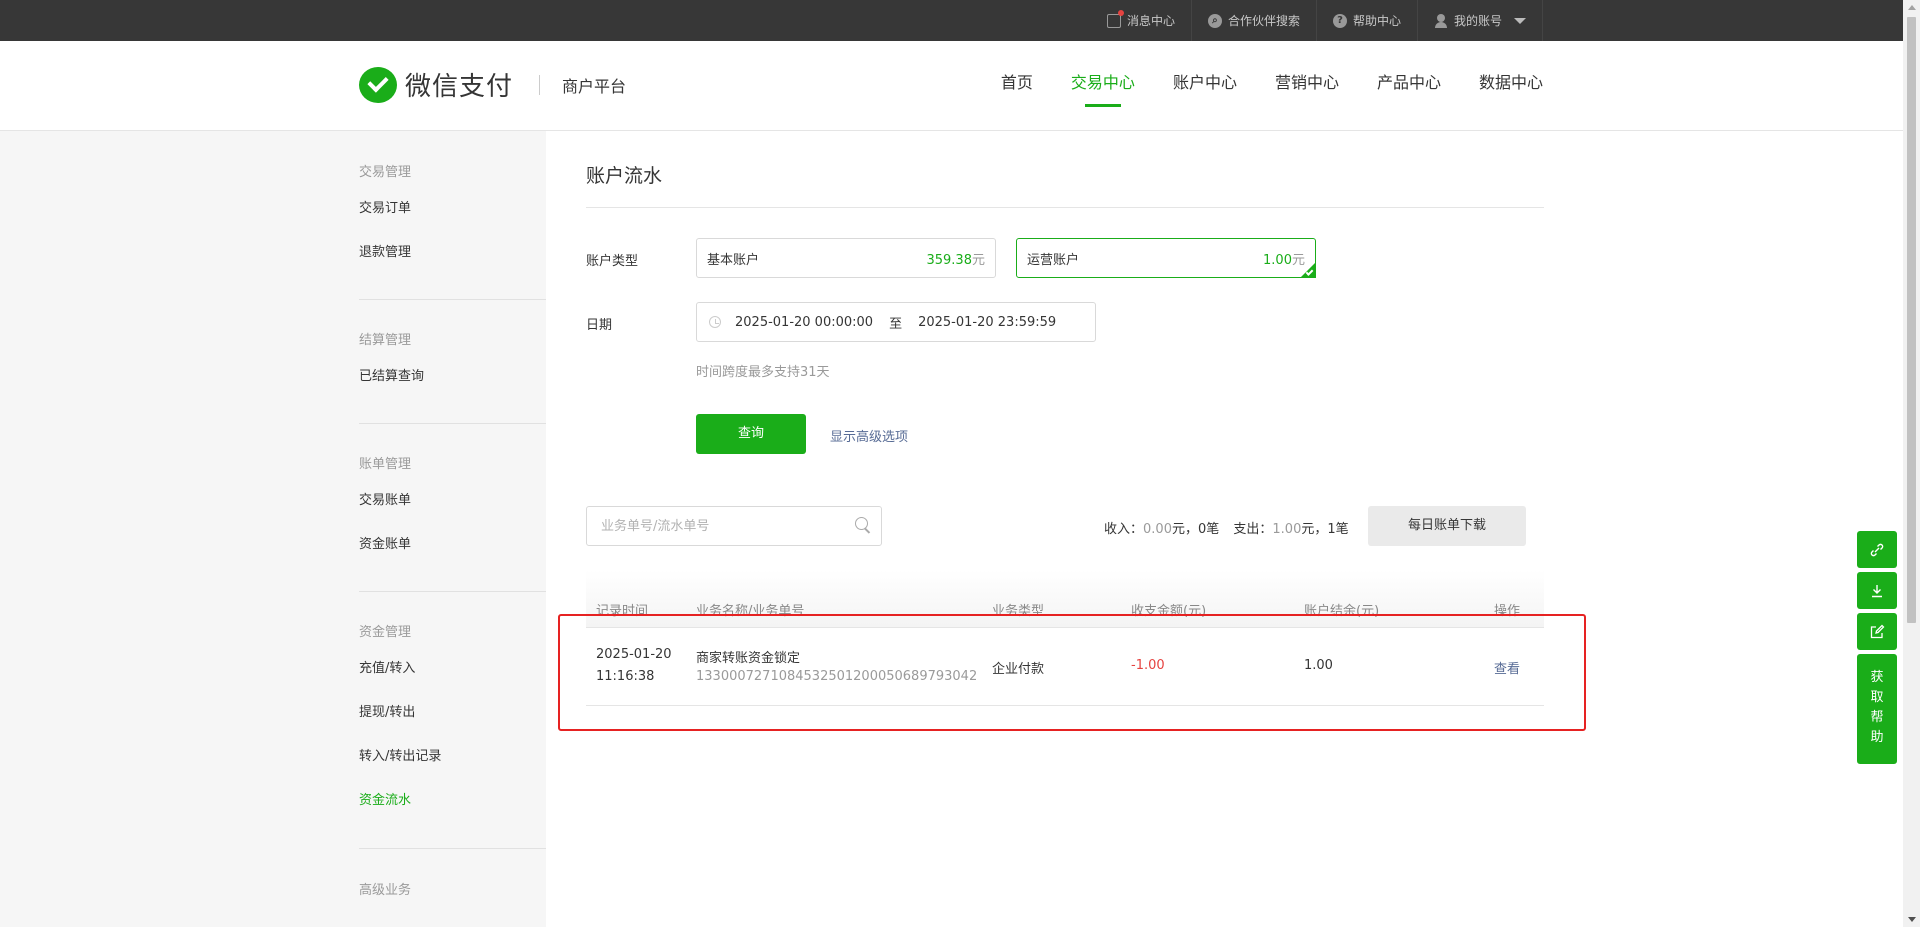 This screenshot has height=927, width=1920. What do you see at coordinates (1911, 320) in the screenshot?
I see `scrollbar-thumb` at bounding box center [1911, 320].